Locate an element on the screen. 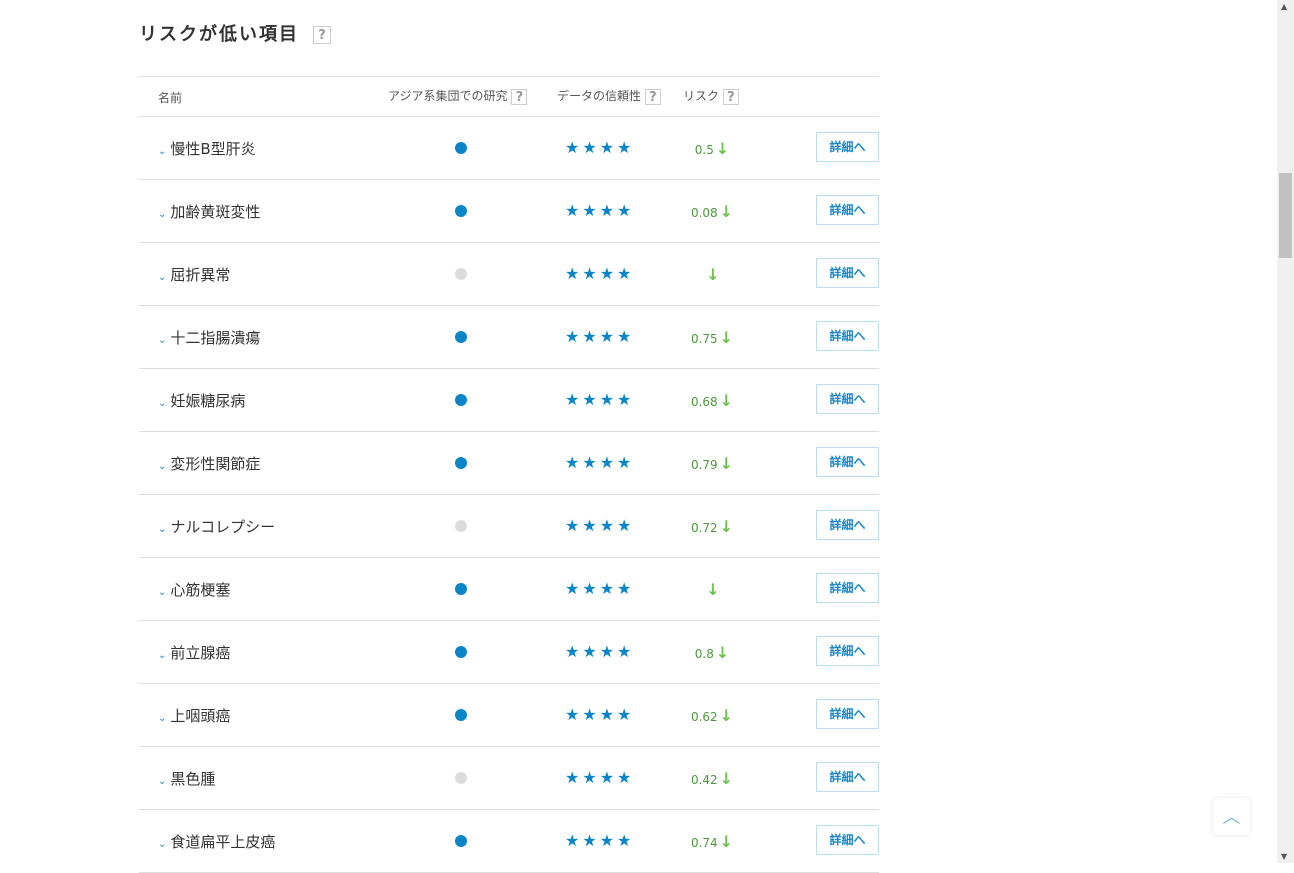 This screenshot has height=873, width=1294. risk-number: 0.8 is located at coordinates (704, 654).